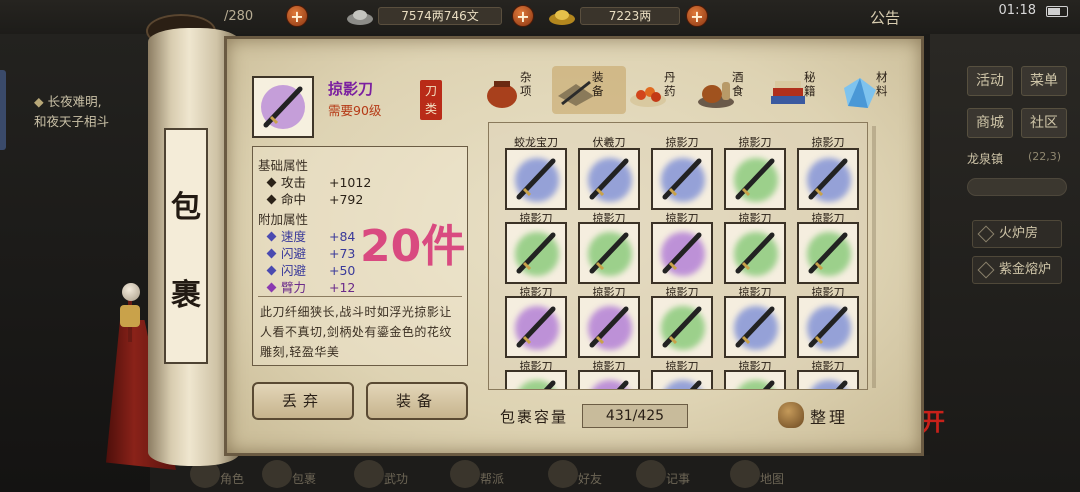 This screenshot has height=492, width=1080. I want to click on books-icon, so click(788, 92).